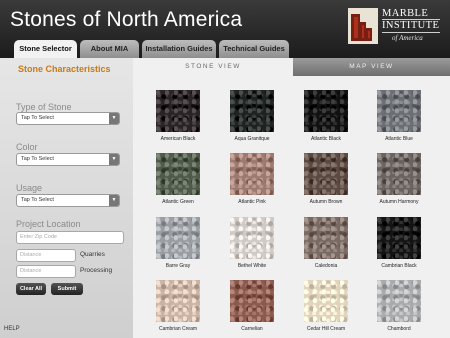 Image resolution: width=450 pixels, height=338 pixels. Describe the element at coordinates (325, 139) in the screenshot. I see `stone-name: Atlantic Black` at that location.